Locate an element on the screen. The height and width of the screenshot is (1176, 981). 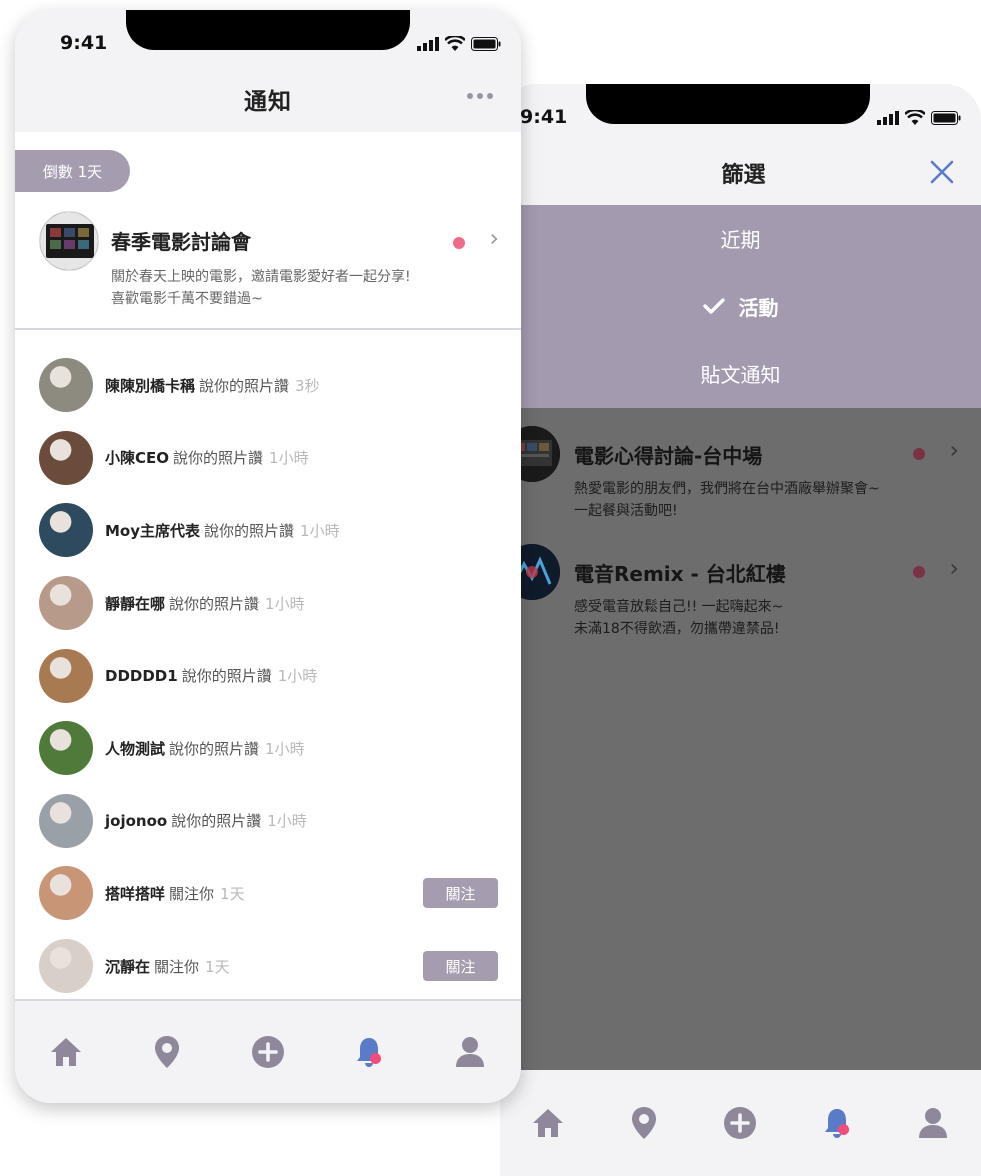
notification-text: 靜靜在哪 說你的照片讚 1小時 is located at coordinates (205, 603).